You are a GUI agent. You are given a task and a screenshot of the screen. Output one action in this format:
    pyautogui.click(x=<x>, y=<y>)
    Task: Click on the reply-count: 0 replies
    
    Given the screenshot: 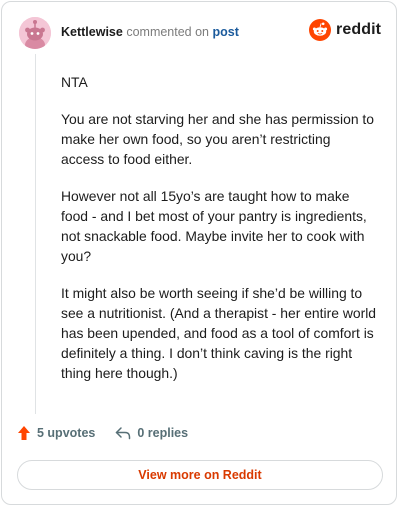 What is the action you would take?
    pyautogui.click(x=163, y=433)
    